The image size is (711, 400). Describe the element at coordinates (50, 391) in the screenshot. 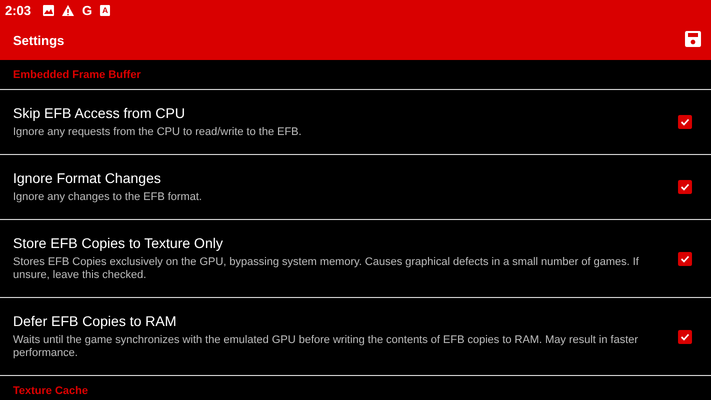

I see `section-header: Texture Cache` at that location.